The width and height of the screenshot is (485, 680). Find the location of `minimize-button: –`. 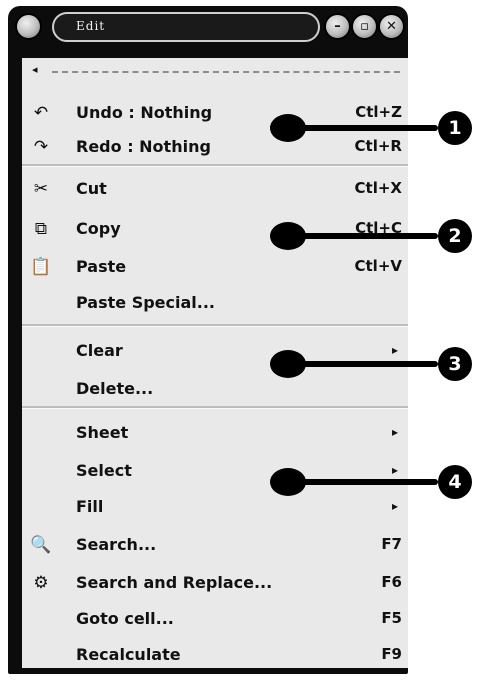

minimize-button: – is located at coordinates (337, 26).